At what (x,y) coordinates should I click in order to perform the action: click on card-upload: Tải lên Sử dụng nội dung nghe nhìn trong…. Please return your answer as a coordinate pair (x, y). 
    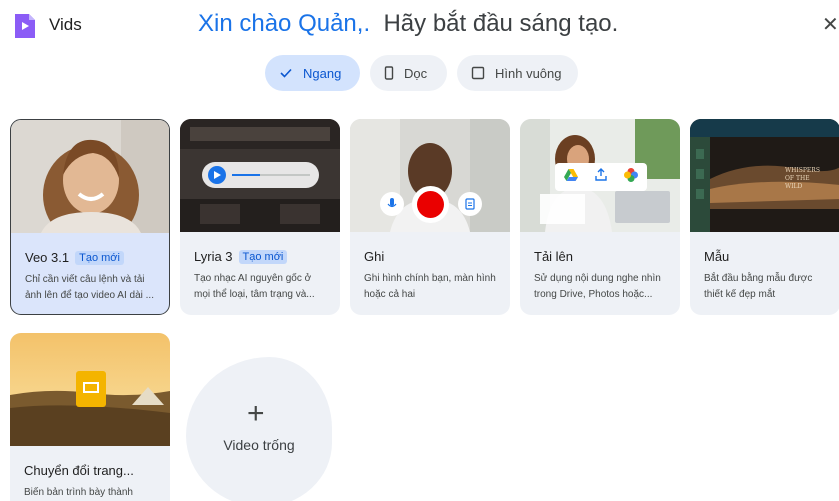
    Looking at the image, I should click on (600, 217).